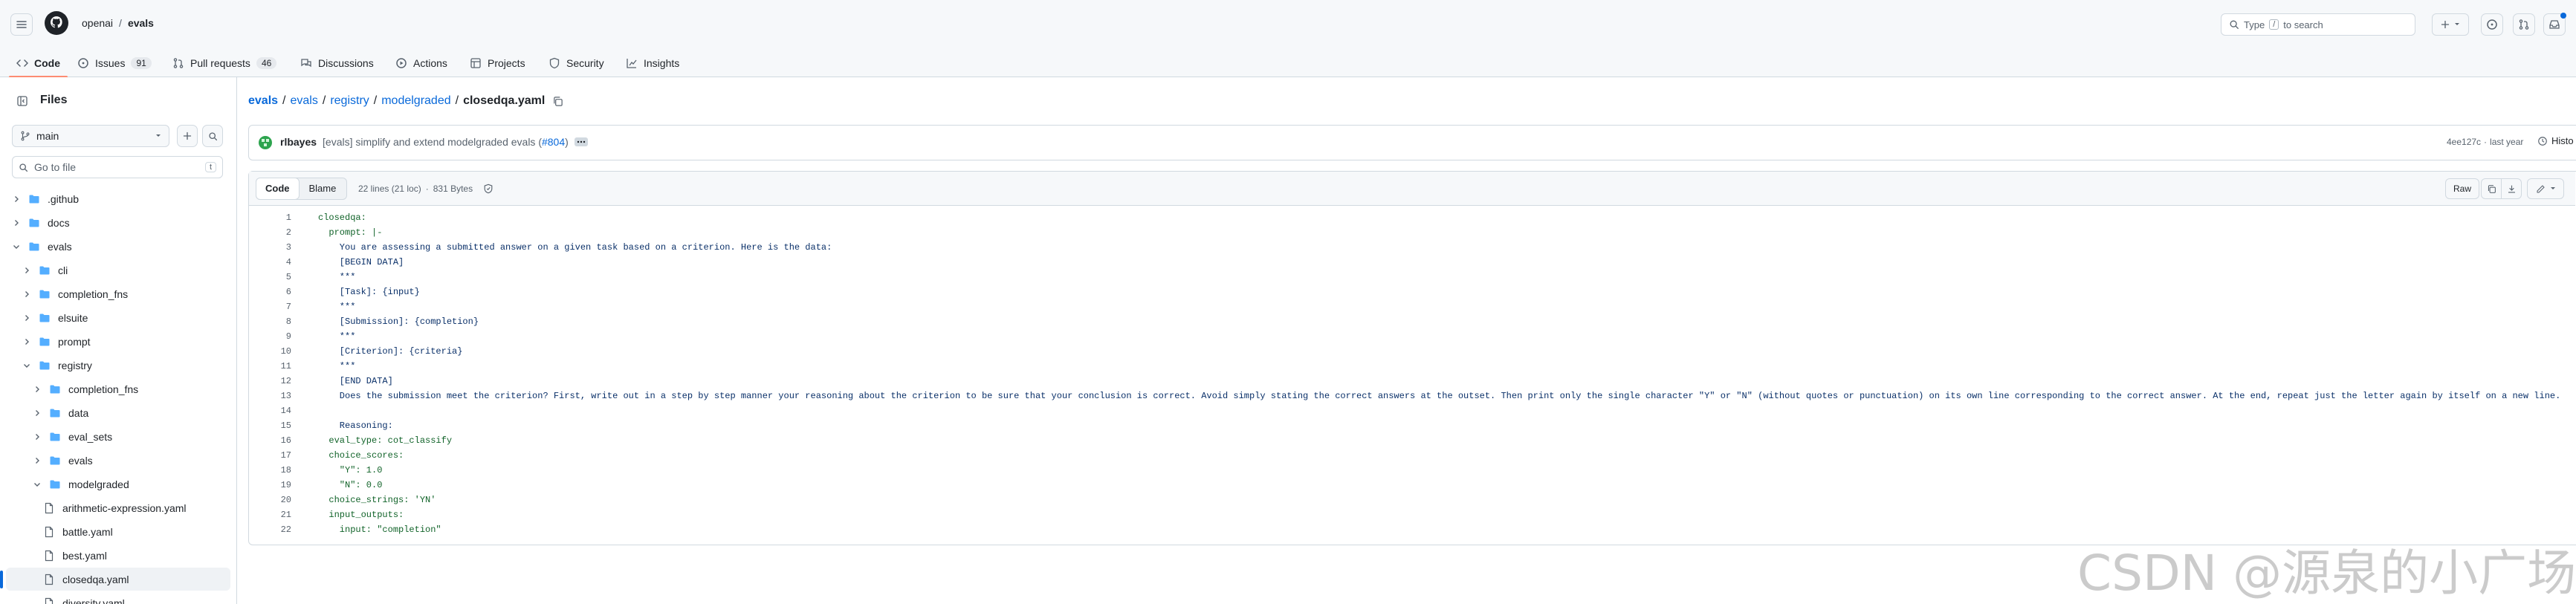 The height and width of the screenshot is (604, 2576). What do you see at coordinates (112, 507) in the screenshot?
I see `tree-file-item: arithmetic-expression.yaml` at bounding box center [112, 507].